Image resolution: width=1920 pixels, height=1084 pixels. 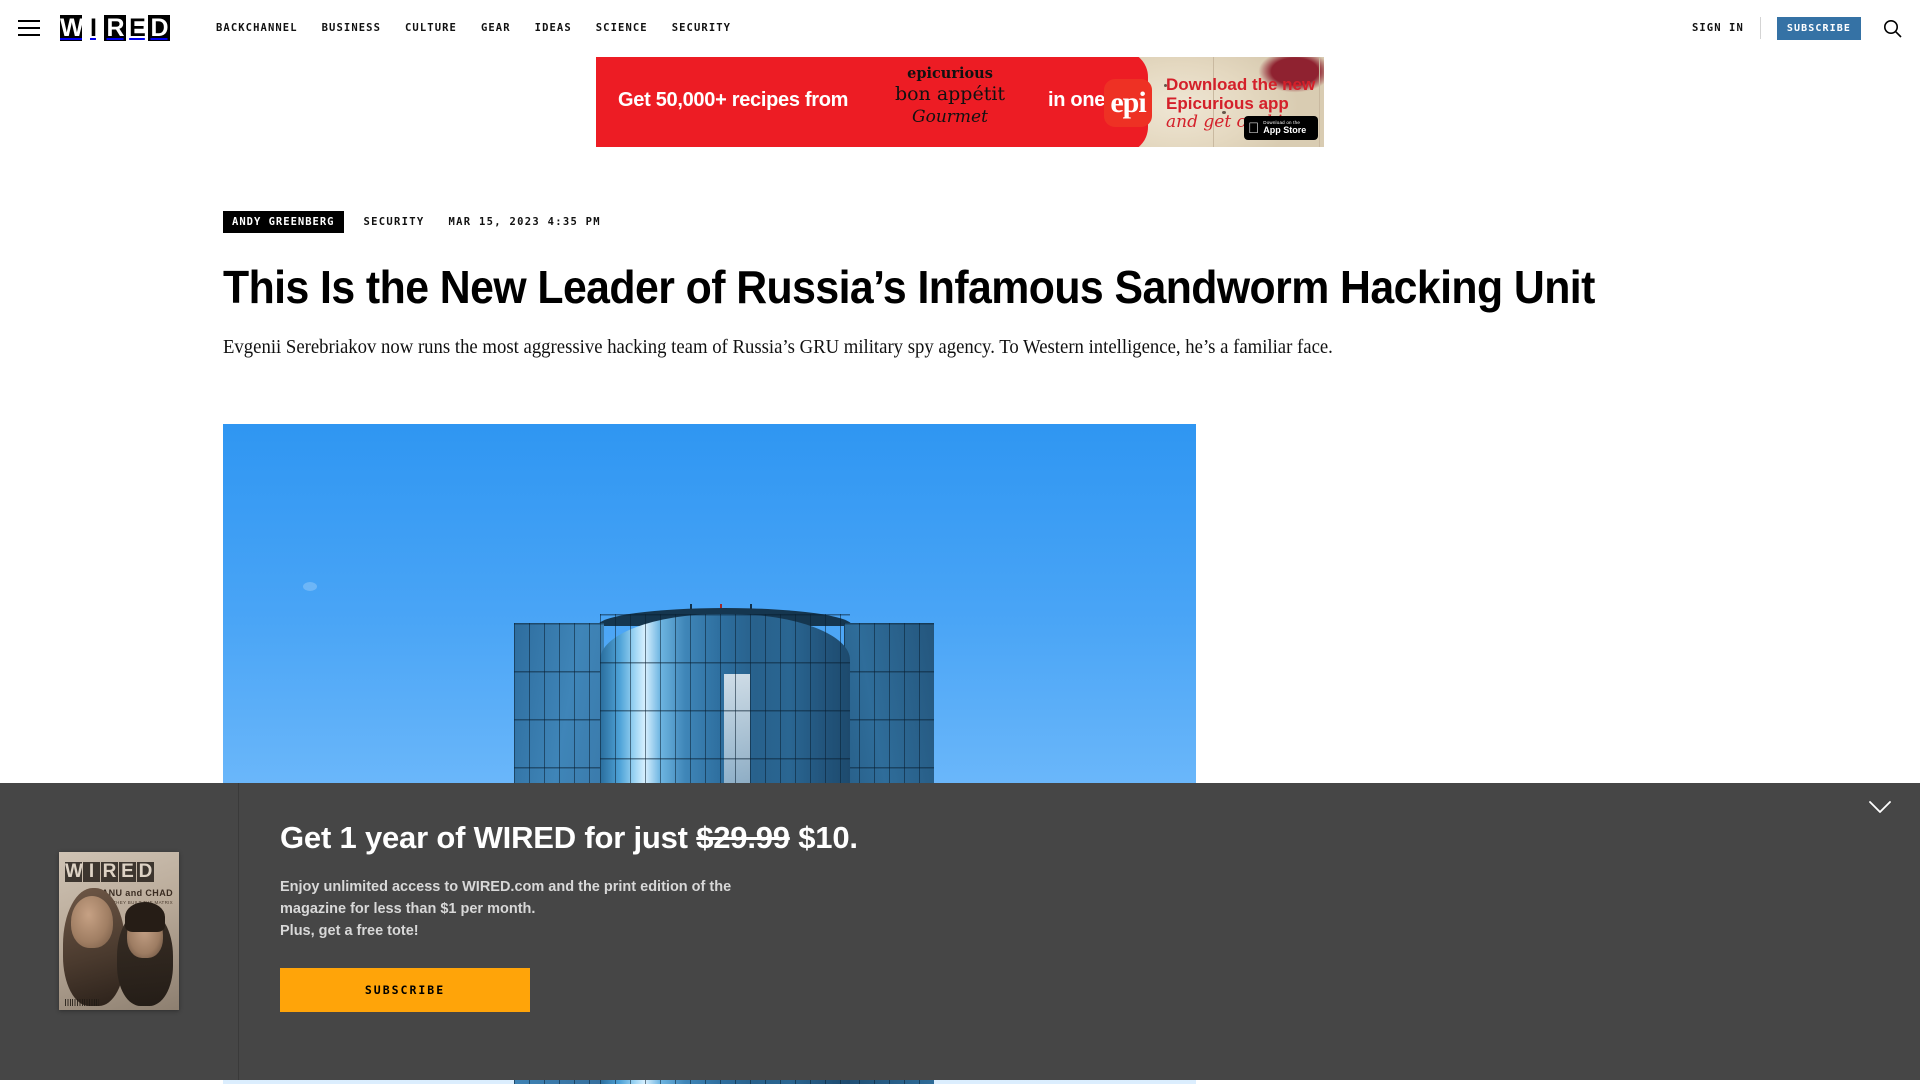 I want to click on mc-logo-letter: E, so click(x=127, y=872).